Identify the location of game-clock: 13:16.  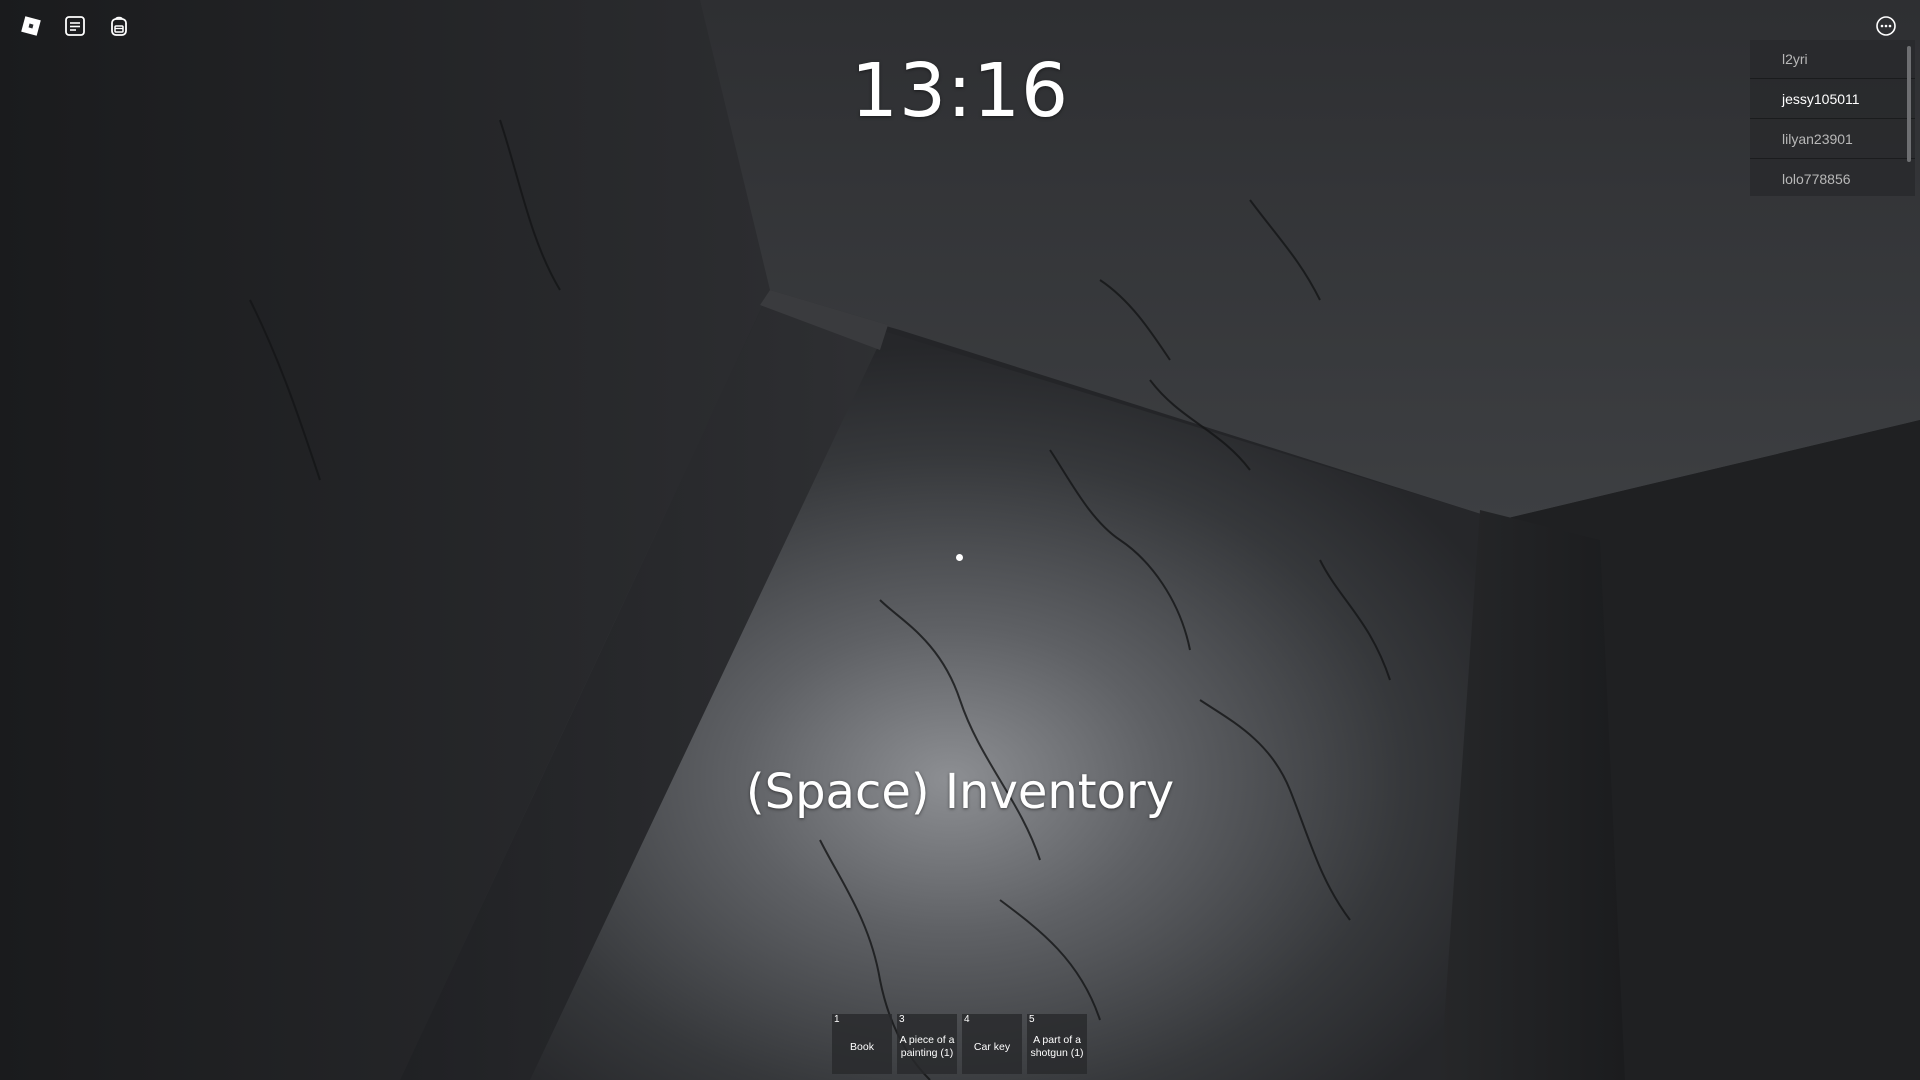
(960, 91).